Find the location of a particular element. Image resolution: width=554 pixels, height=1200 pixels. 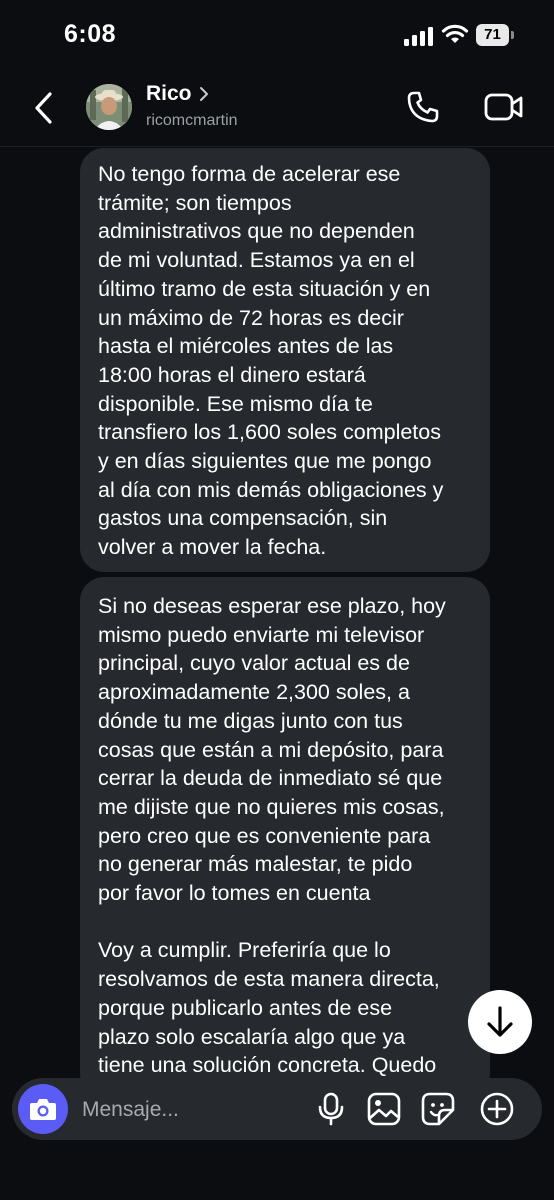

avatar-image is located at coordinates (109, 107).